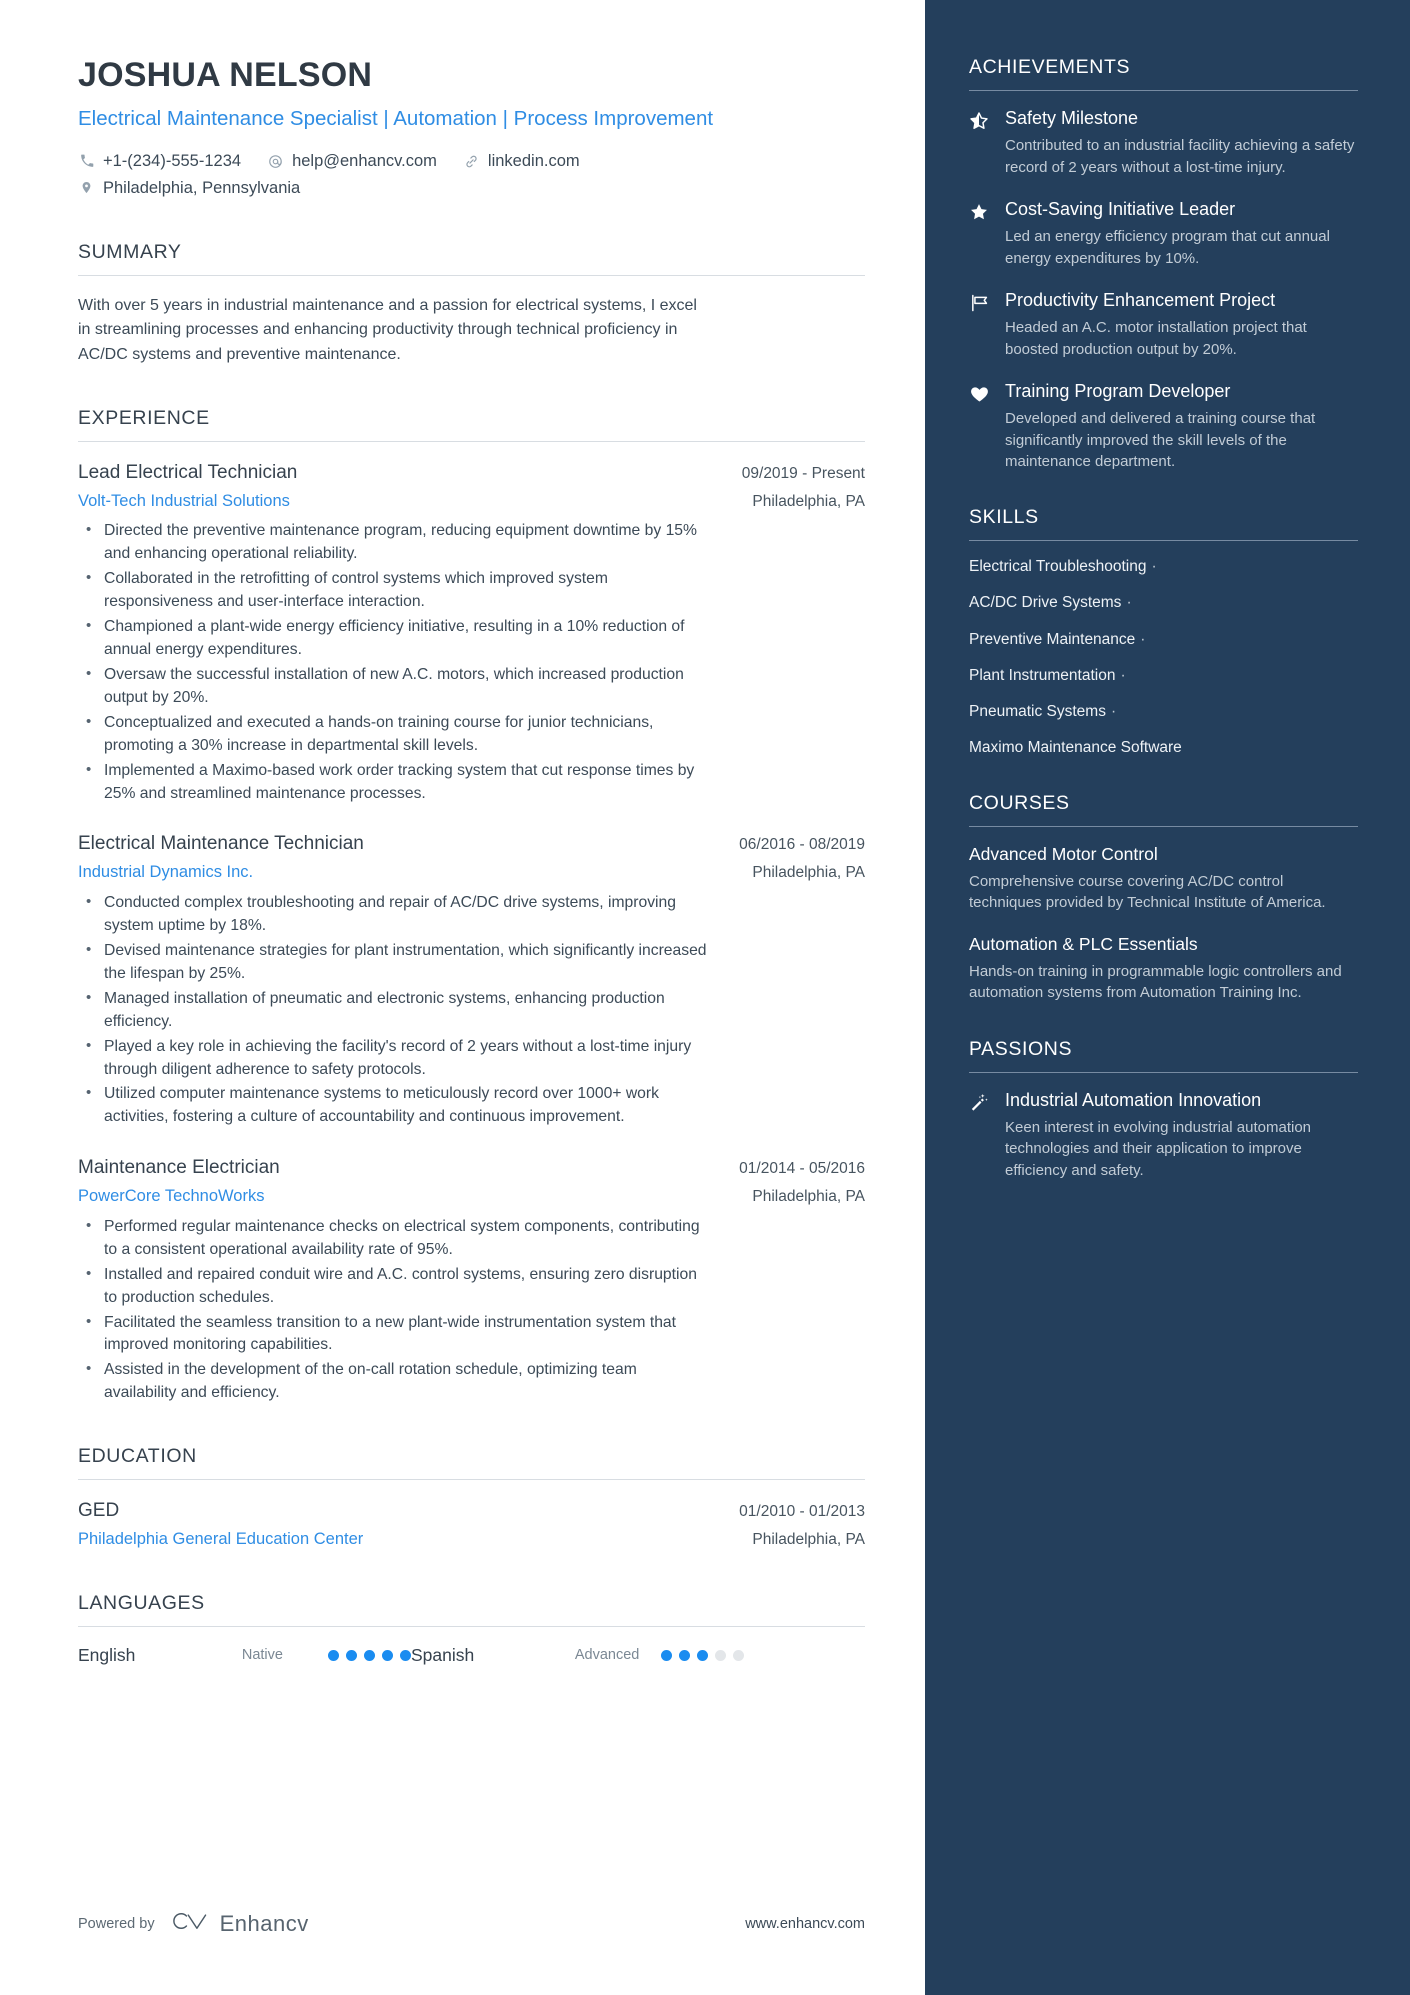 The image size is (1410, 1995). I want to click on language-name: English, so click(107, 1654).